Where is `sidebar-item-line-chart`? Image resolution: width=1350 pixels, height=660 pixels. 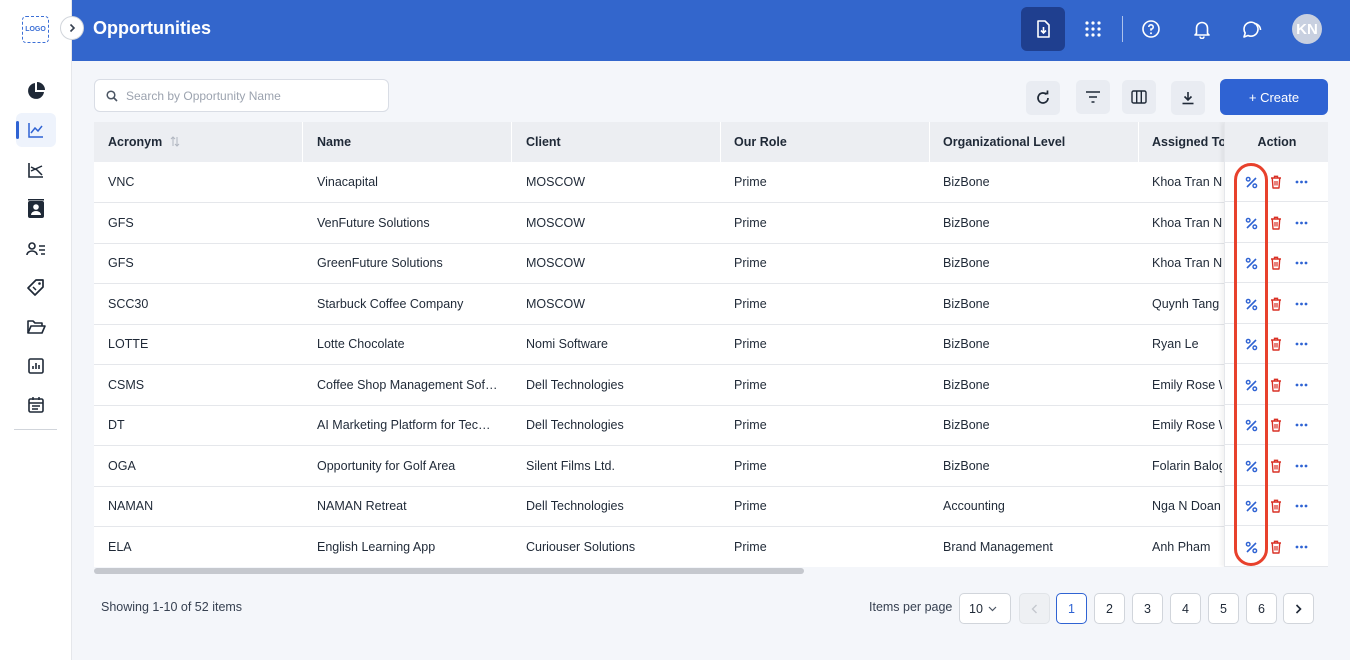 sidebar-item-line-chart is located at coordinates (36, 130).